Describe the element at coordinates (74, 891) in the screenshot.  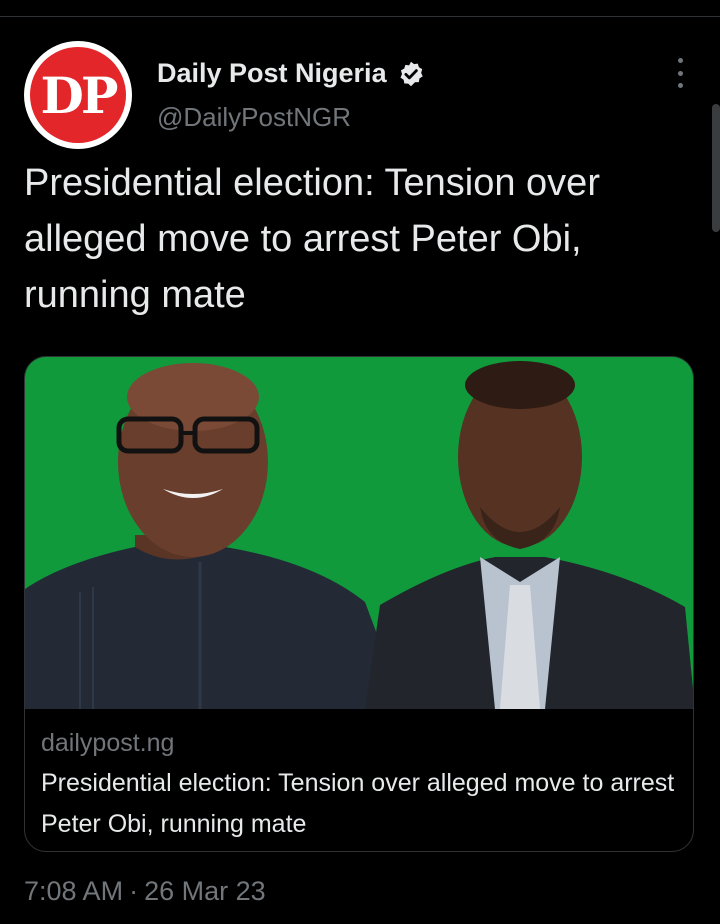
I see `tweet-time: 7:08 AM` at that location.